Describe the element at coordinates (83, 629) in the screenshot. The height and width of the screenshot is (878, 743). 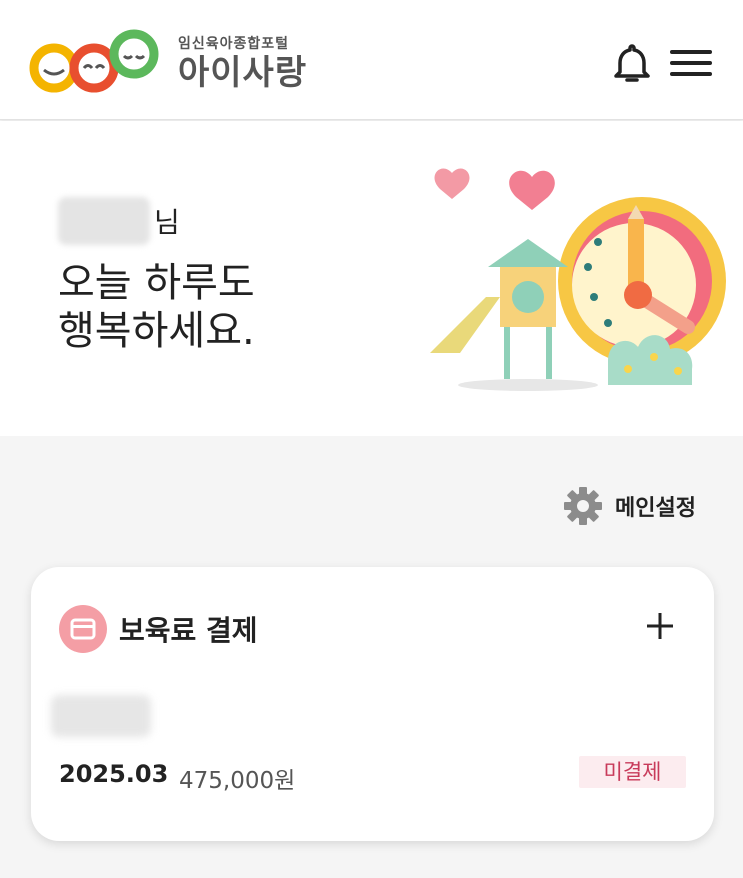
I see `card-icon` at that location.